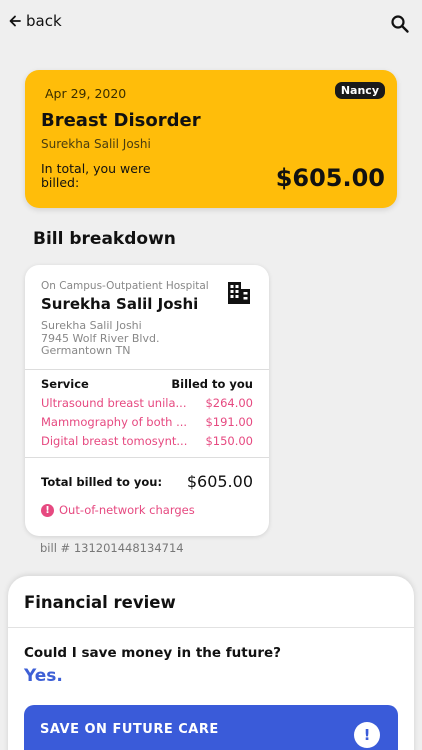 Image resolution: width=422 pixels, height=750 pixels. What do you see at coordinates (96, 175) in the screenshot?
I see `billed-label: In total, you were billed:` at bounding box center [96, 175].